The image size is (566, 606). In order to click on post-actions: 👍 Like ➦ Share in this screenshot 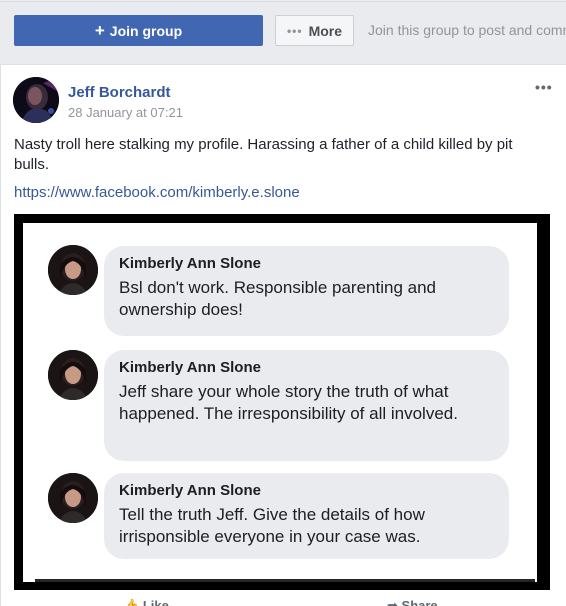, I will do `click(283, 602)`.